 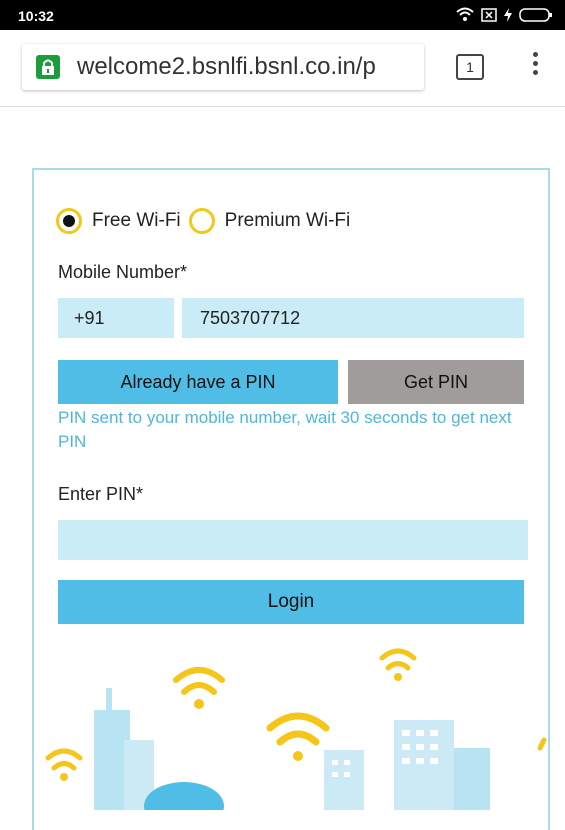 What do you see at coordinates (291, 602) in the screenshot?
I see `login-button: Login` at bounding box center [291, 602].